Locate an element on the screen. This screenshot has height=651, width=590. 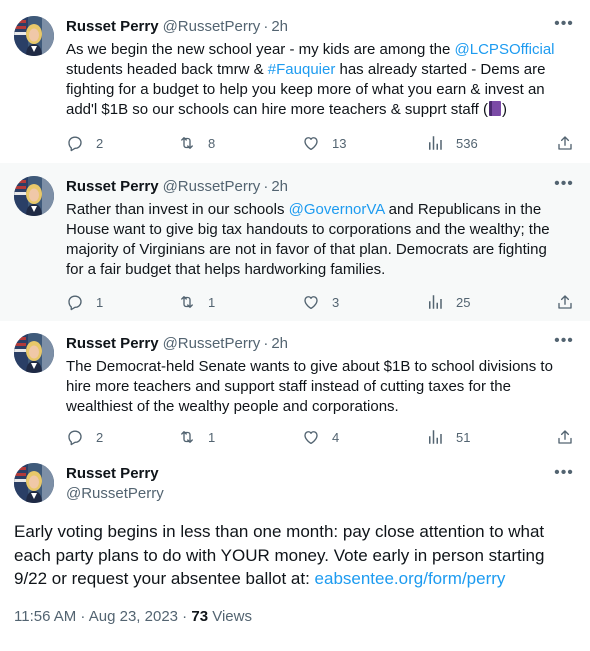
action-bar: 2 8 13 536 is located at coordinates (320, 143).